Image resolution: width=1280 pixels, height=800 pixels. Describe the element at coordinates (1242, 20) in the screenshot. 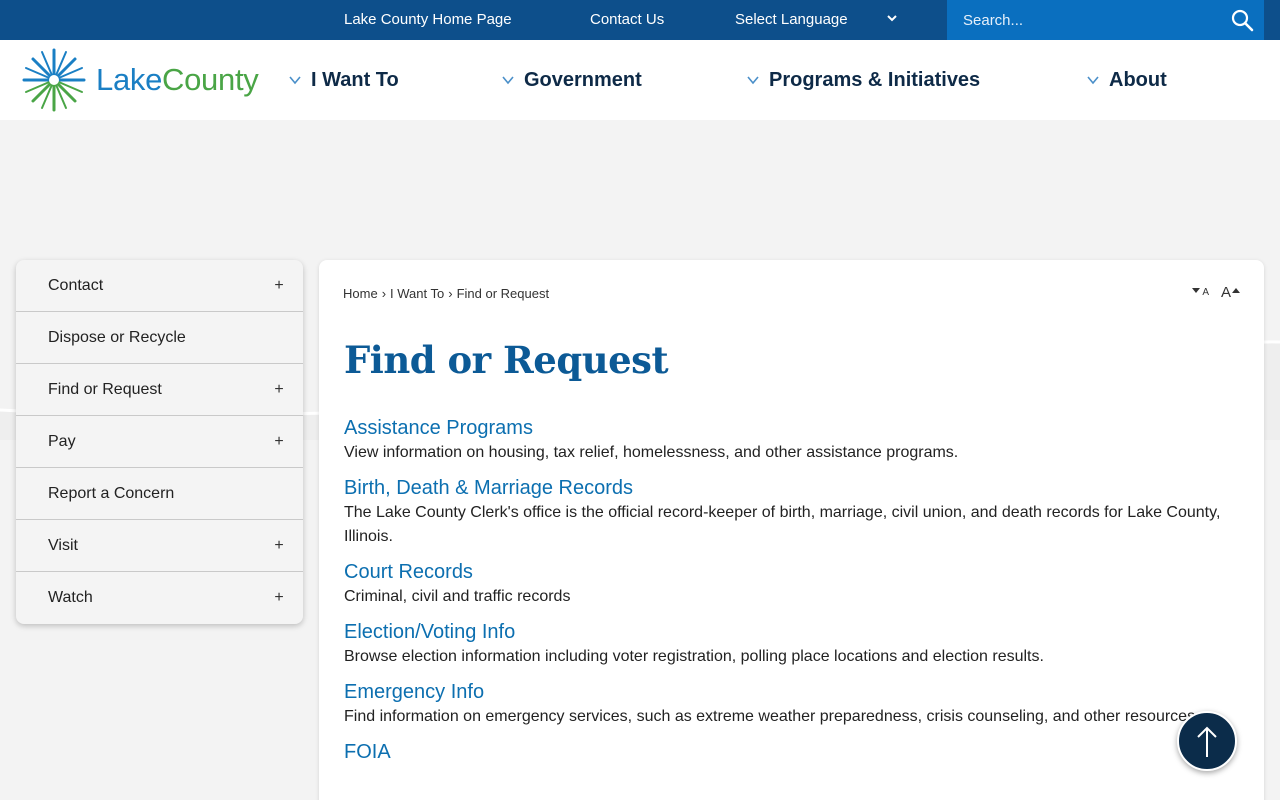

I see `search-icon` at that location.